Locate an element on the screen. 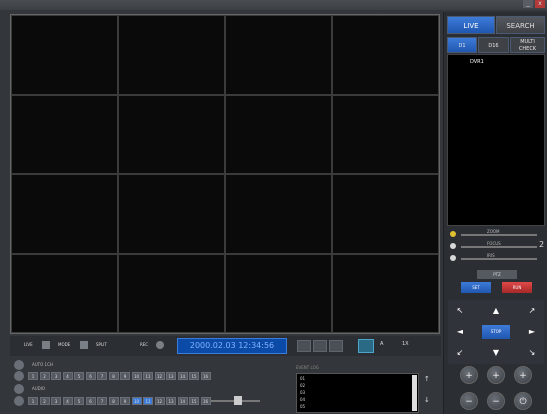 Image resolution: width=547 pixels, height=414 pixels. grid-layout-button is located at coordinates (366, 346).